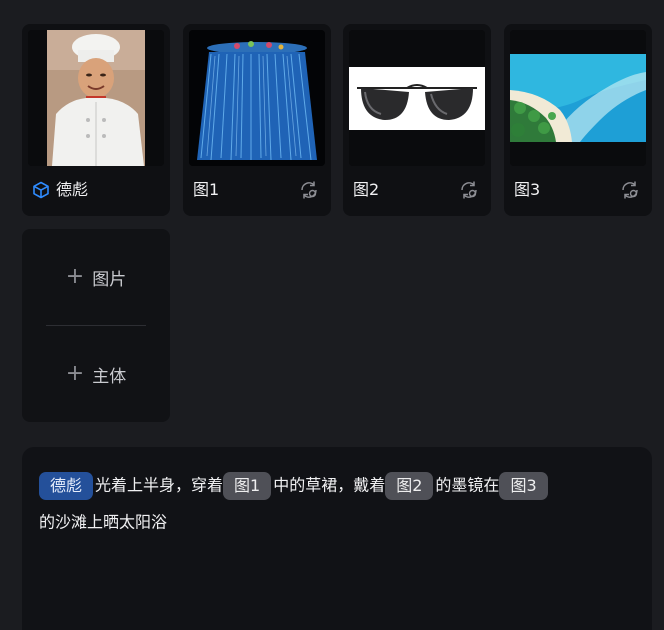  I want to click on subject-card-label: 德彪, so click(72, 189).